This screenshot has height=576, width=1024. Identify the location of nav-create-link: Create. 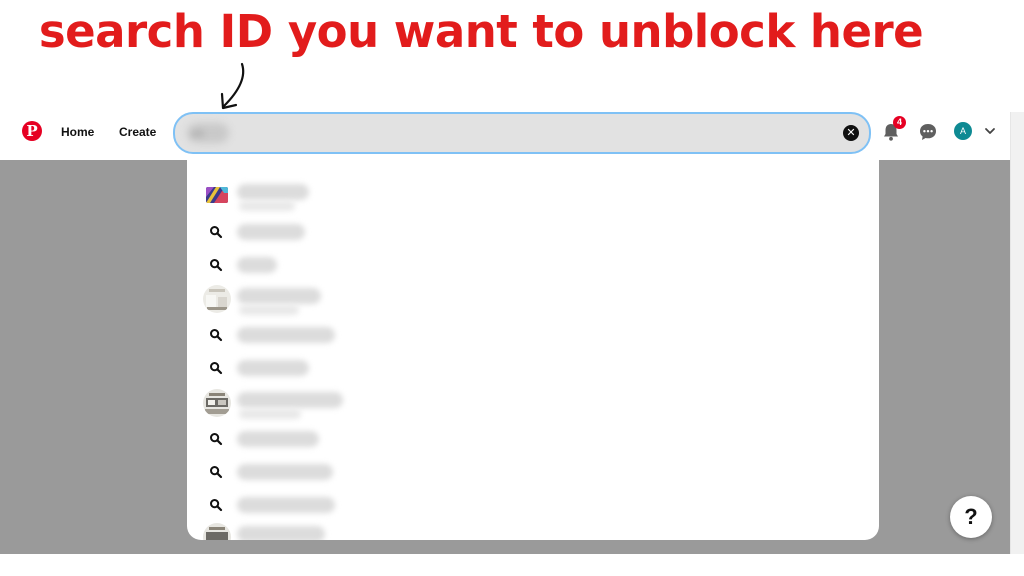
(137, 132).